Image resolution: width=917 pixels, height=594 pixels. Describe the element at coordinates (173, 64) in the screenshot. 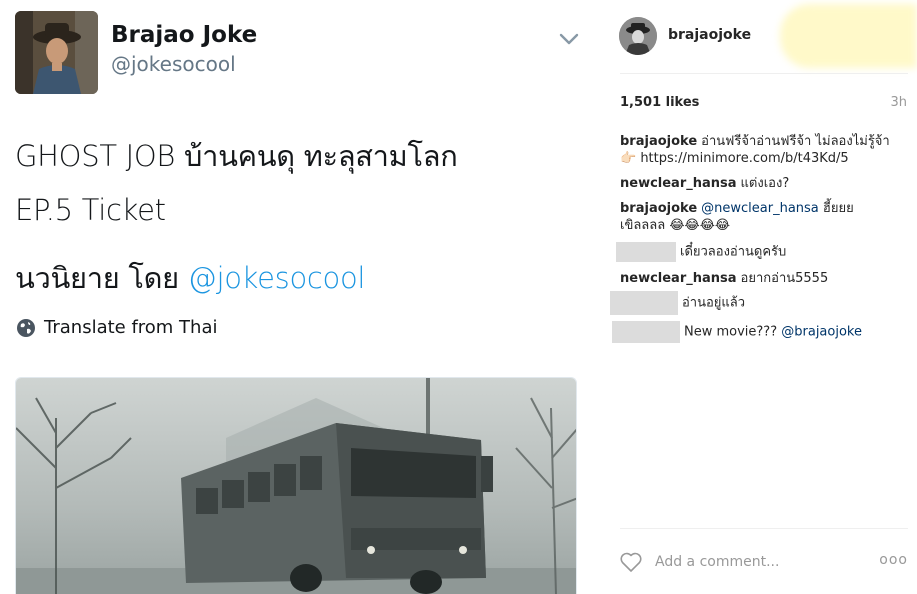

I see `tweet-handle: @jokesocool` at that location.